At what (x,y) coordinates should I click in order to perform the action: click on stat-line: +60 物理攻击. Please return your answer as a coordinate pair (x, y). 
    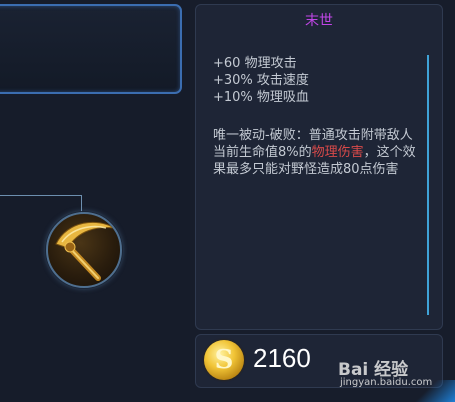
    Looking at the image, I should click on (255, 63).